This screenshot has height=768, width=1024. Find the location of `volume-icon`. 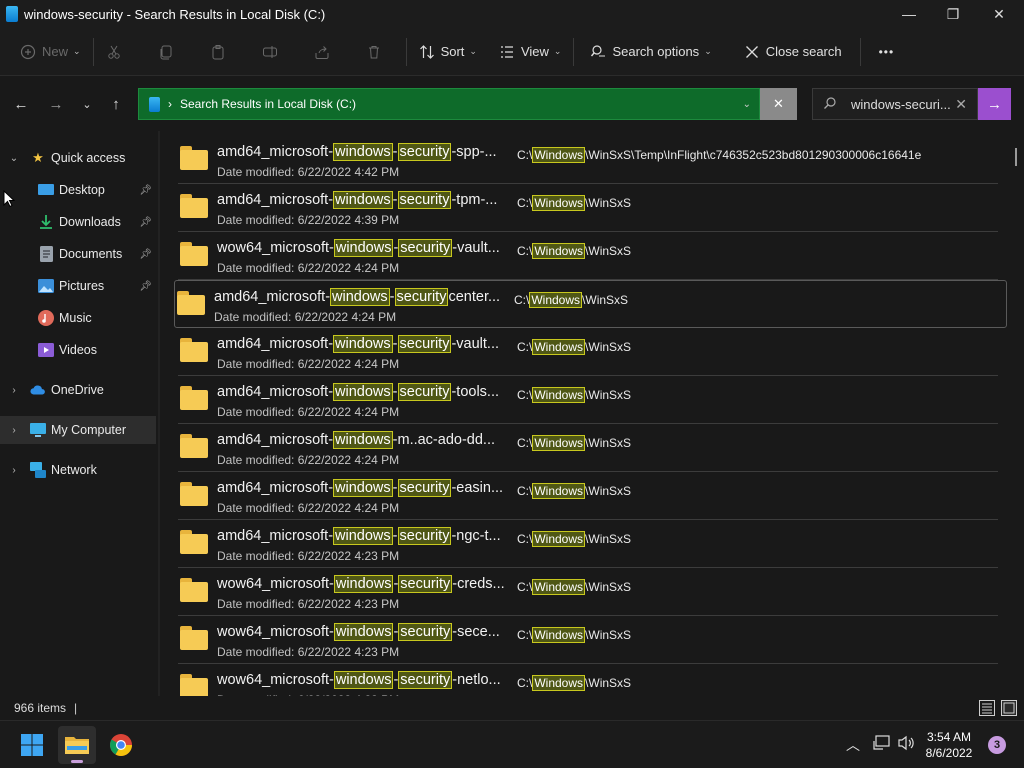

volume-icon is located at coordinates (907, 744).